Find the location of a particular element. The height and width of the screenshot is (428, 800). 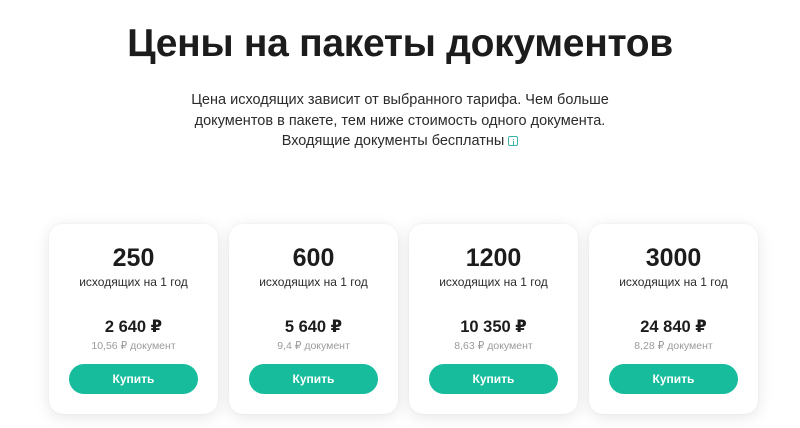

package-price-per-document: 10,56 ₽ документ is located at coordinates (133, 346).